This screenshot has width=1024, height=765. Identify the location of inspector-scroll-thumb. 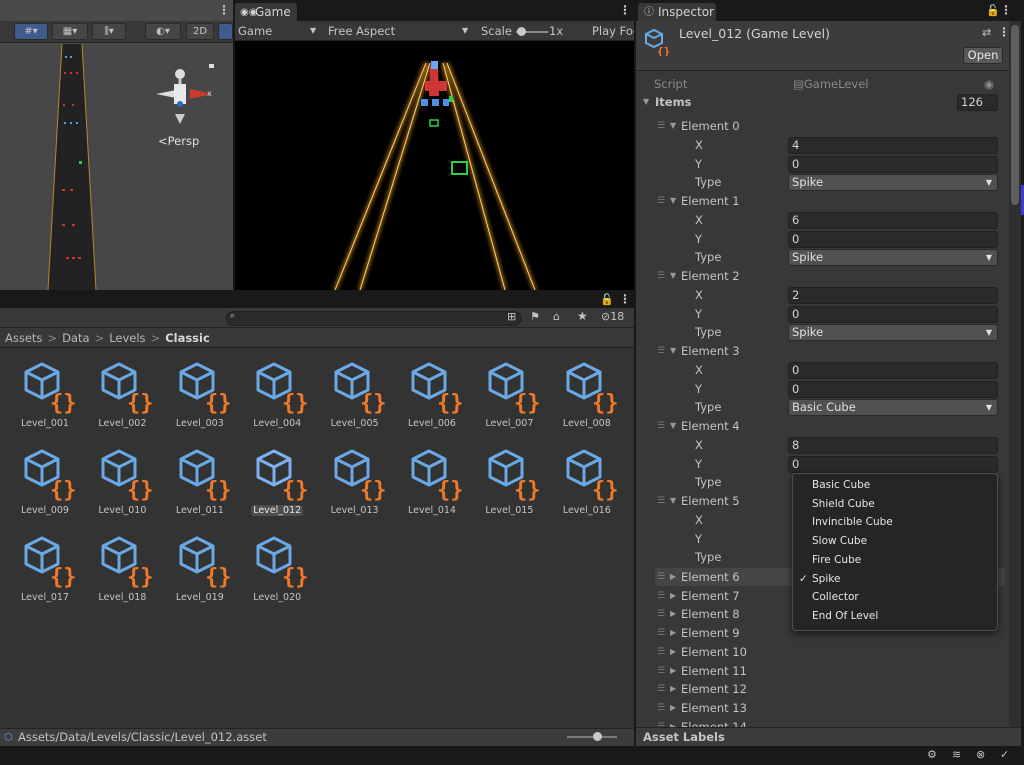
(1015, 115).